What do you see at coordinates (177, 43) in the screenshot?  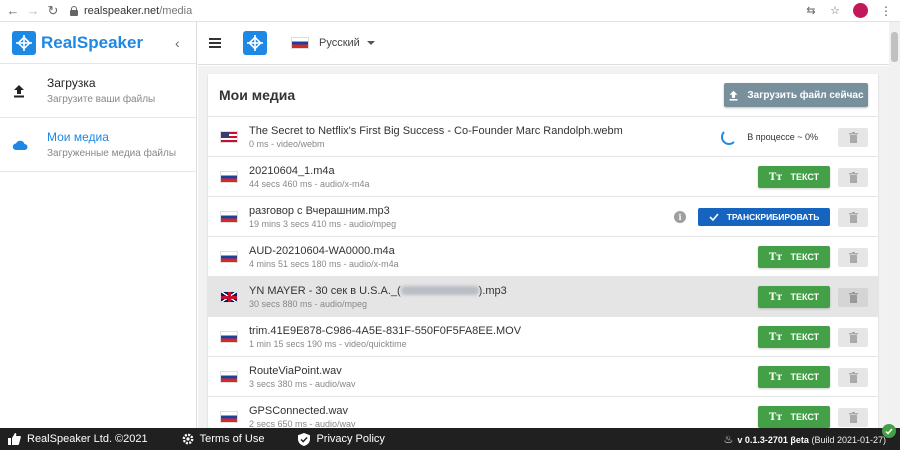 I see `collapse-sidebar-icon: ‹` at bounding box center [177, 43].